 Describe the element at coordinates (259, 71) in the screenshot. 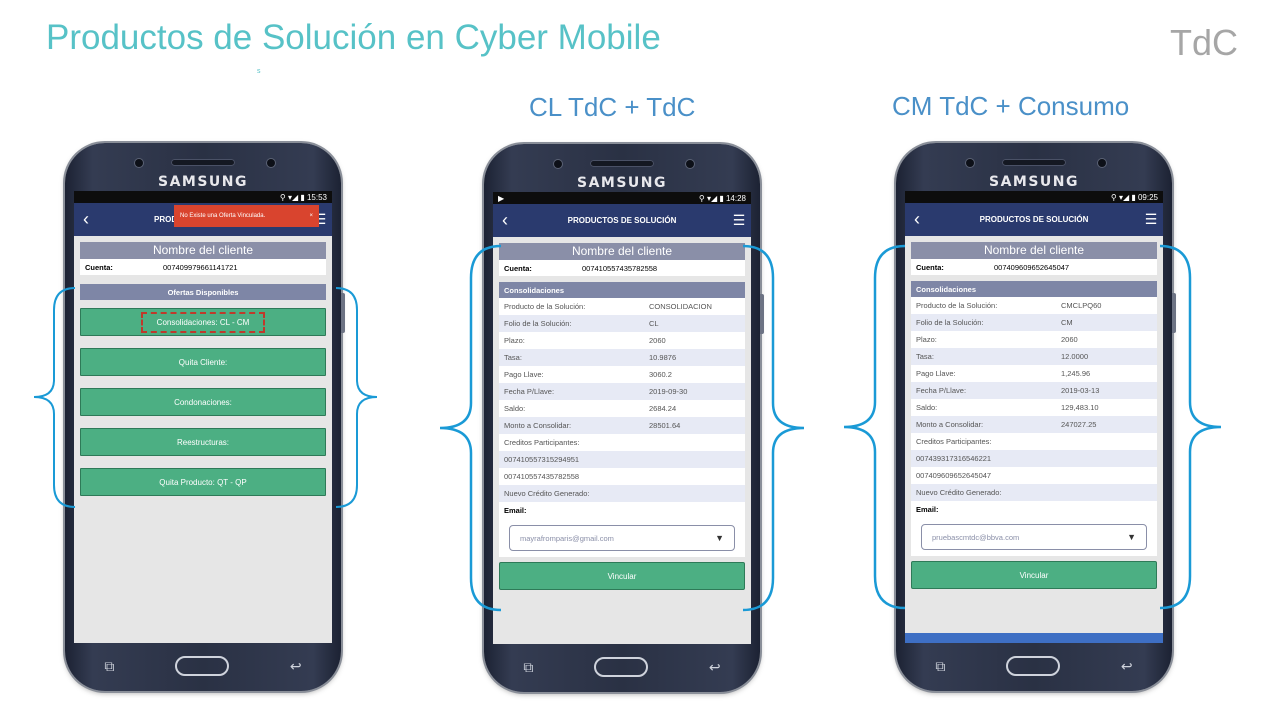

I see `tiny-mark: s` at that location.